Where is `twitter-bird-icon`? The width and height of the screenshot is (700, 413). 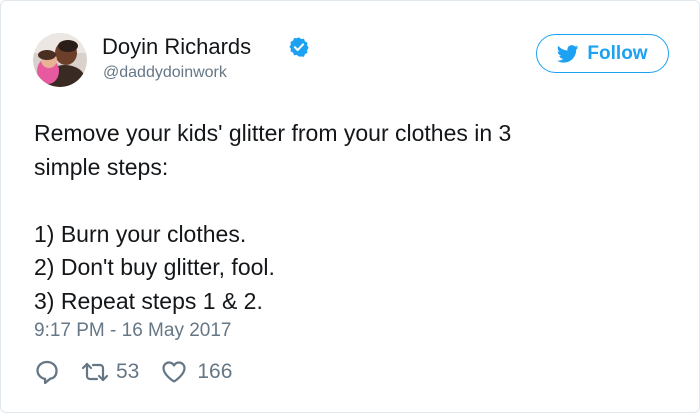 twitter-bird-icon is located at coordinates (568, 53).